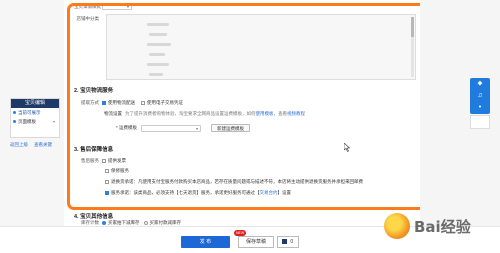  What do you see at coordinates (480, 84) in the screenshot?
I see `drop-icon: ⬥` at bounding box center [480, 84].